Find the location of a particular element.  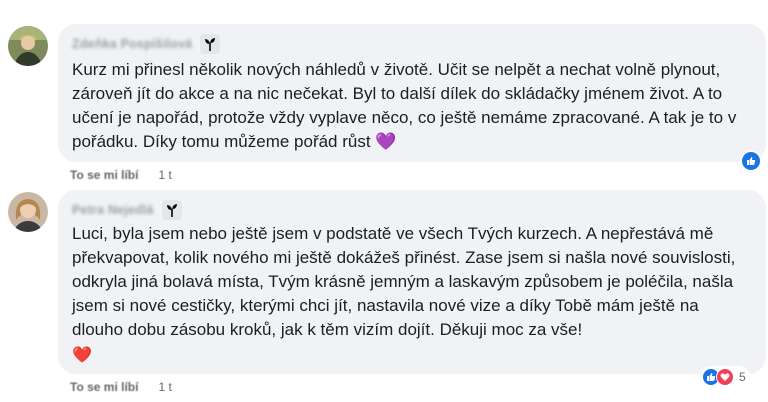

heart-emoji: ❤️ is located at coordinates (82, 355).